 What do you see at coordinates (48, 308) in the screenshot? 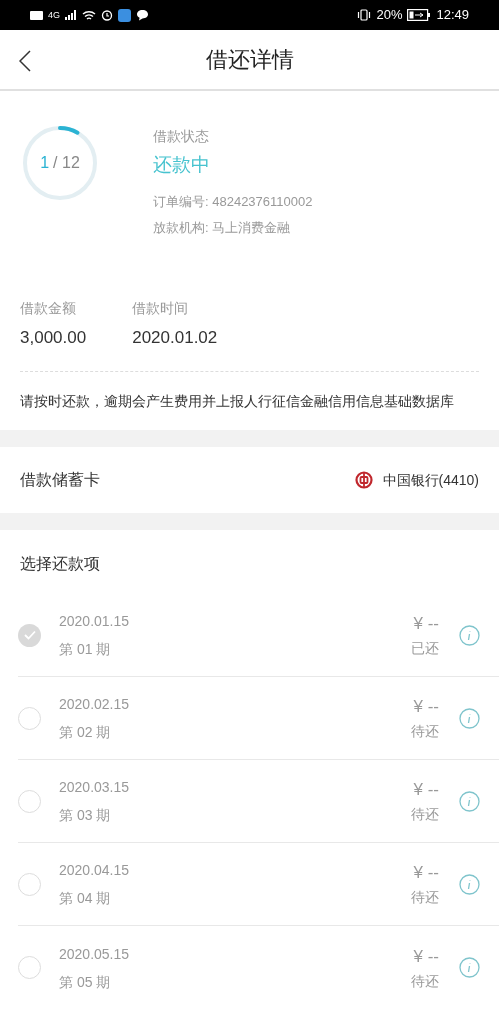
I see `loan-field-label: 借款金额` at bounding box center [48, 308].